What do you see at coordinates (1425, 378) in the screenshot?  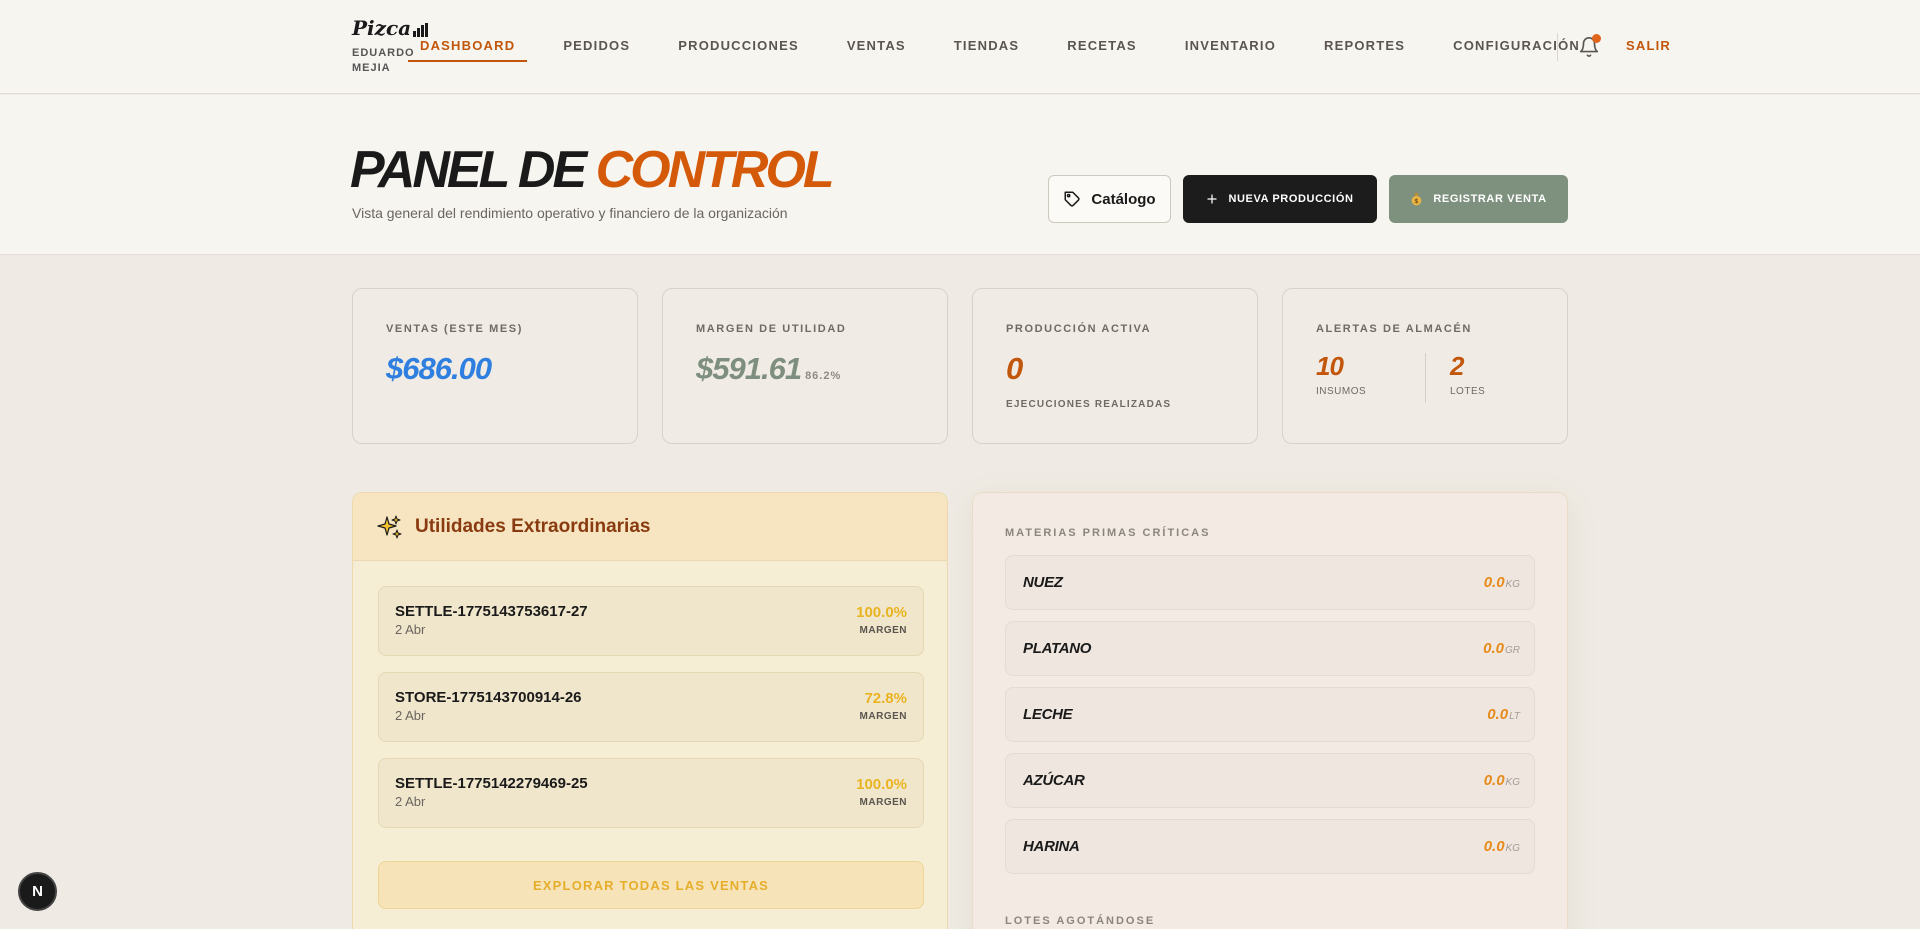 I see `alerts-divider` at bounding box center [1425, 378].